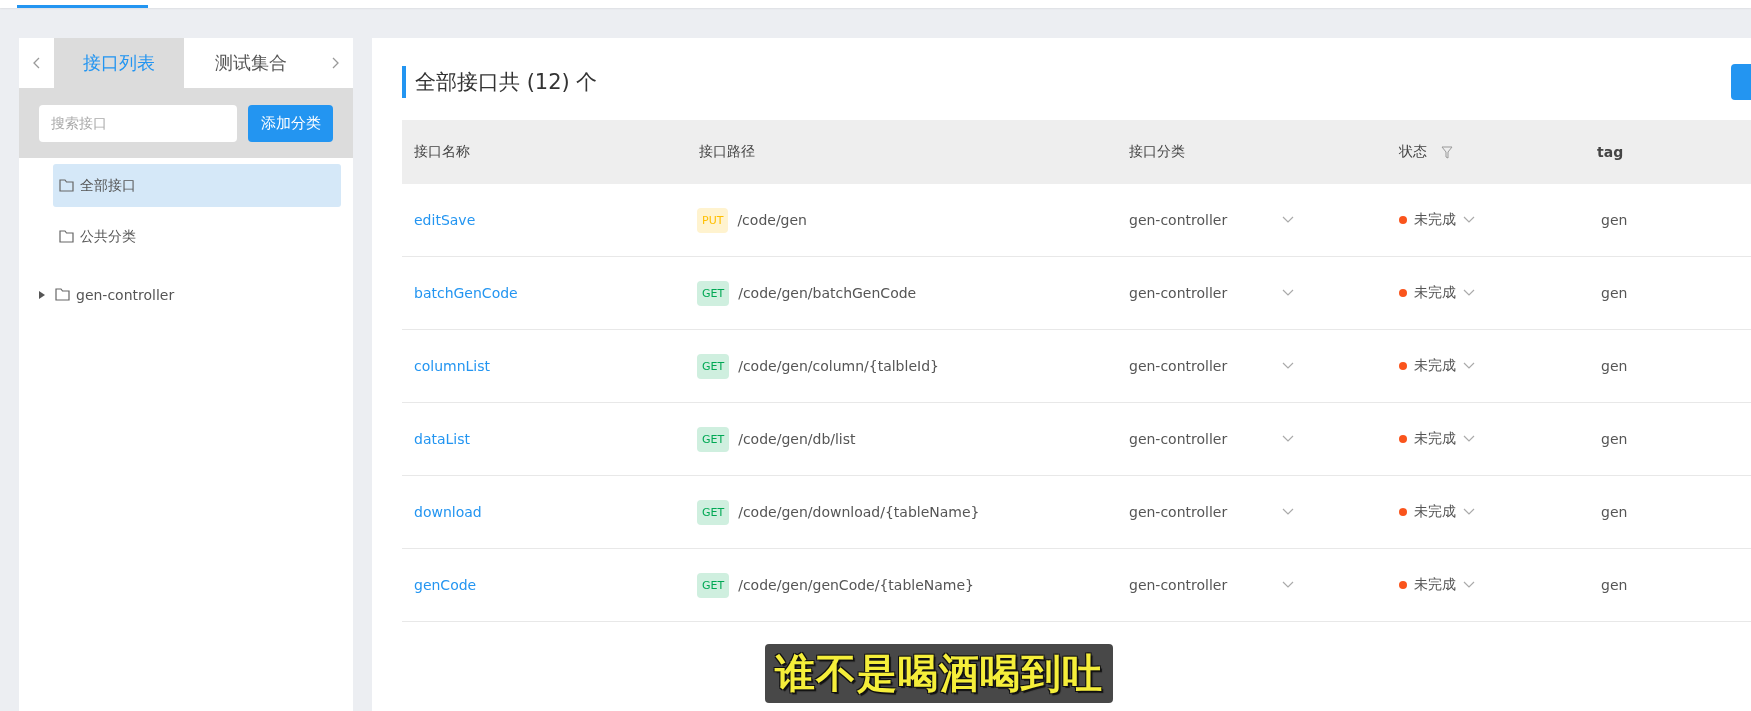 This screenshot has width=1751, height=711. Describe the element at coordinates (197, 185) in the screenshot. I see `tree-item: 全部接口` at that location.